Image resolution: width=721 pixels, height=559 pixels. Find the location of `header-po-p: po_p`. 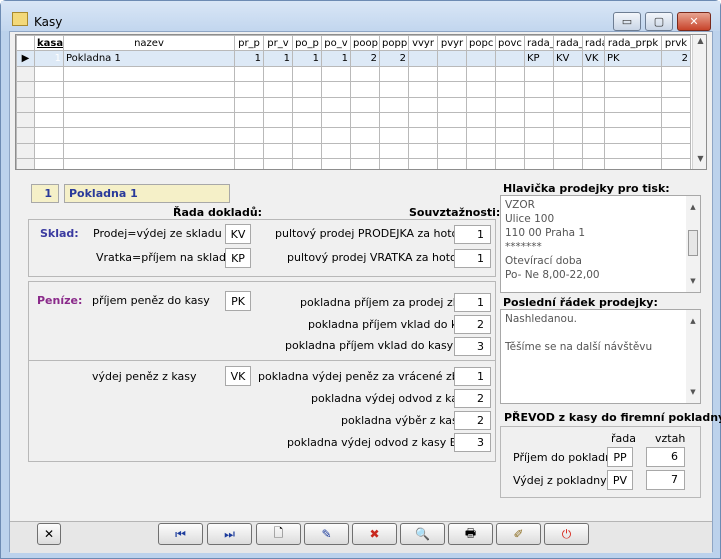

header-po-p: po_p is located at coordinates (307, 43).